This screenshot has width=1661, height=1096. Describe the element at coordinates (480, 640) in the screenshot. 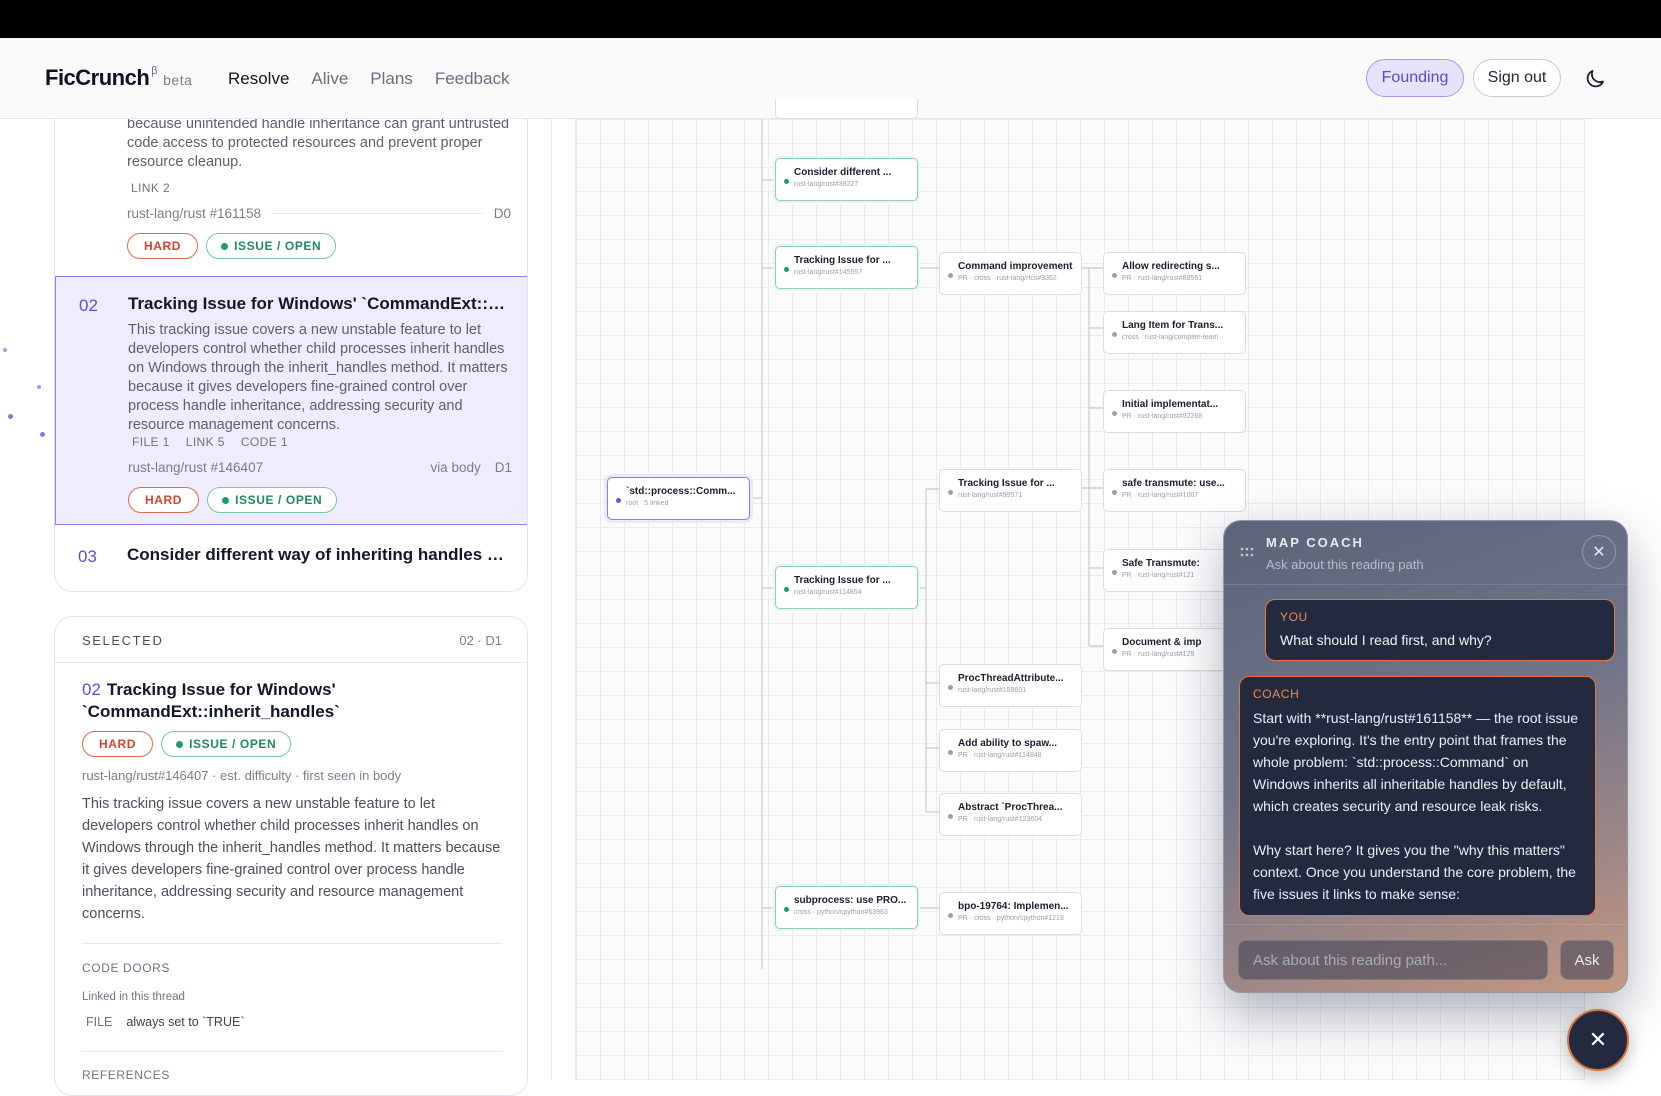

I see `selected-ref: 02 · D1` at that location.